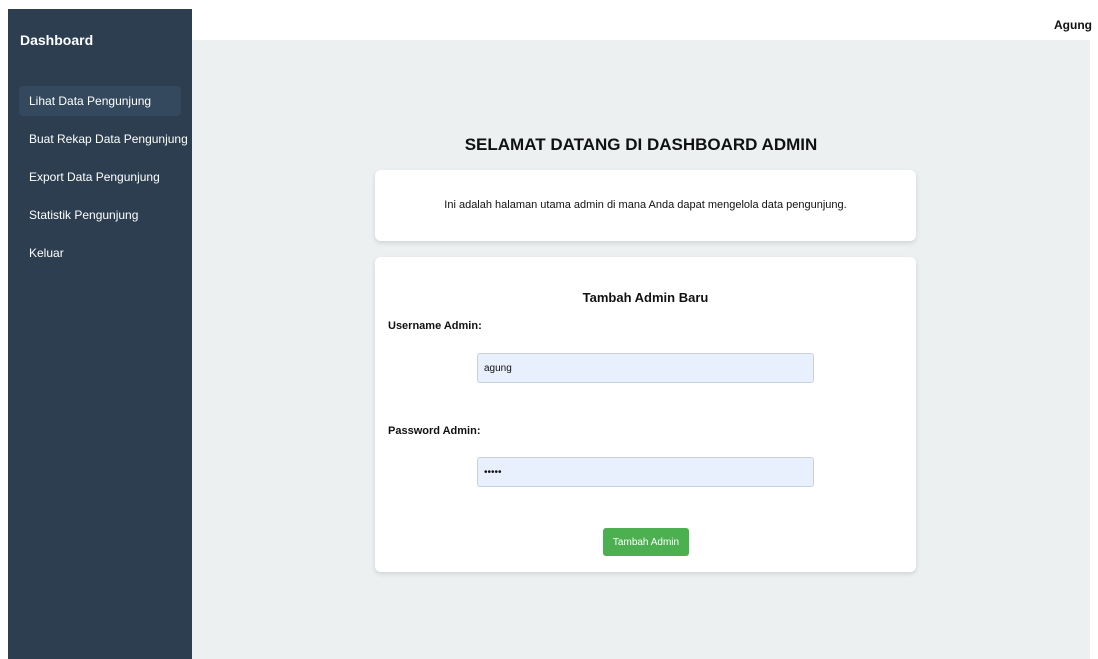  What do you see at coordinates (57, 40) in the screenshot?
I see `sidebar-title: Dashboard` at bounding box center [57, 40].